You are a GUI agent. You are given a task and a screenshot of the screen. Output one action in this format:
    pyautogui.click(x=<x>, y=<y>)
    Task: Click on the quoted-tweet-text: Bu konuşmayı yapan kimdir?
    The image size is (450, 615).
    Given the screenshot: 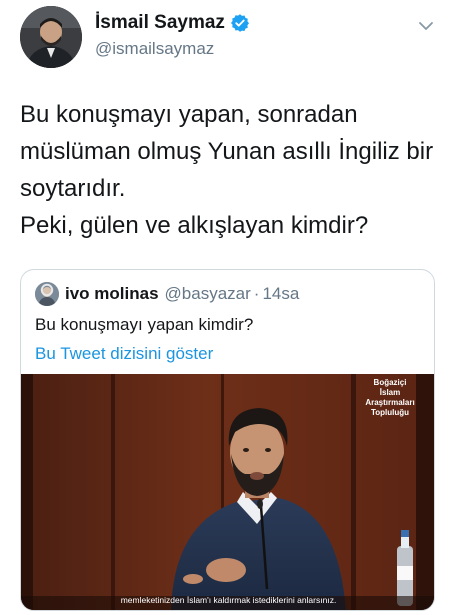 What is the action you would take?
    pyautogui.click(x=144, y=324)
    